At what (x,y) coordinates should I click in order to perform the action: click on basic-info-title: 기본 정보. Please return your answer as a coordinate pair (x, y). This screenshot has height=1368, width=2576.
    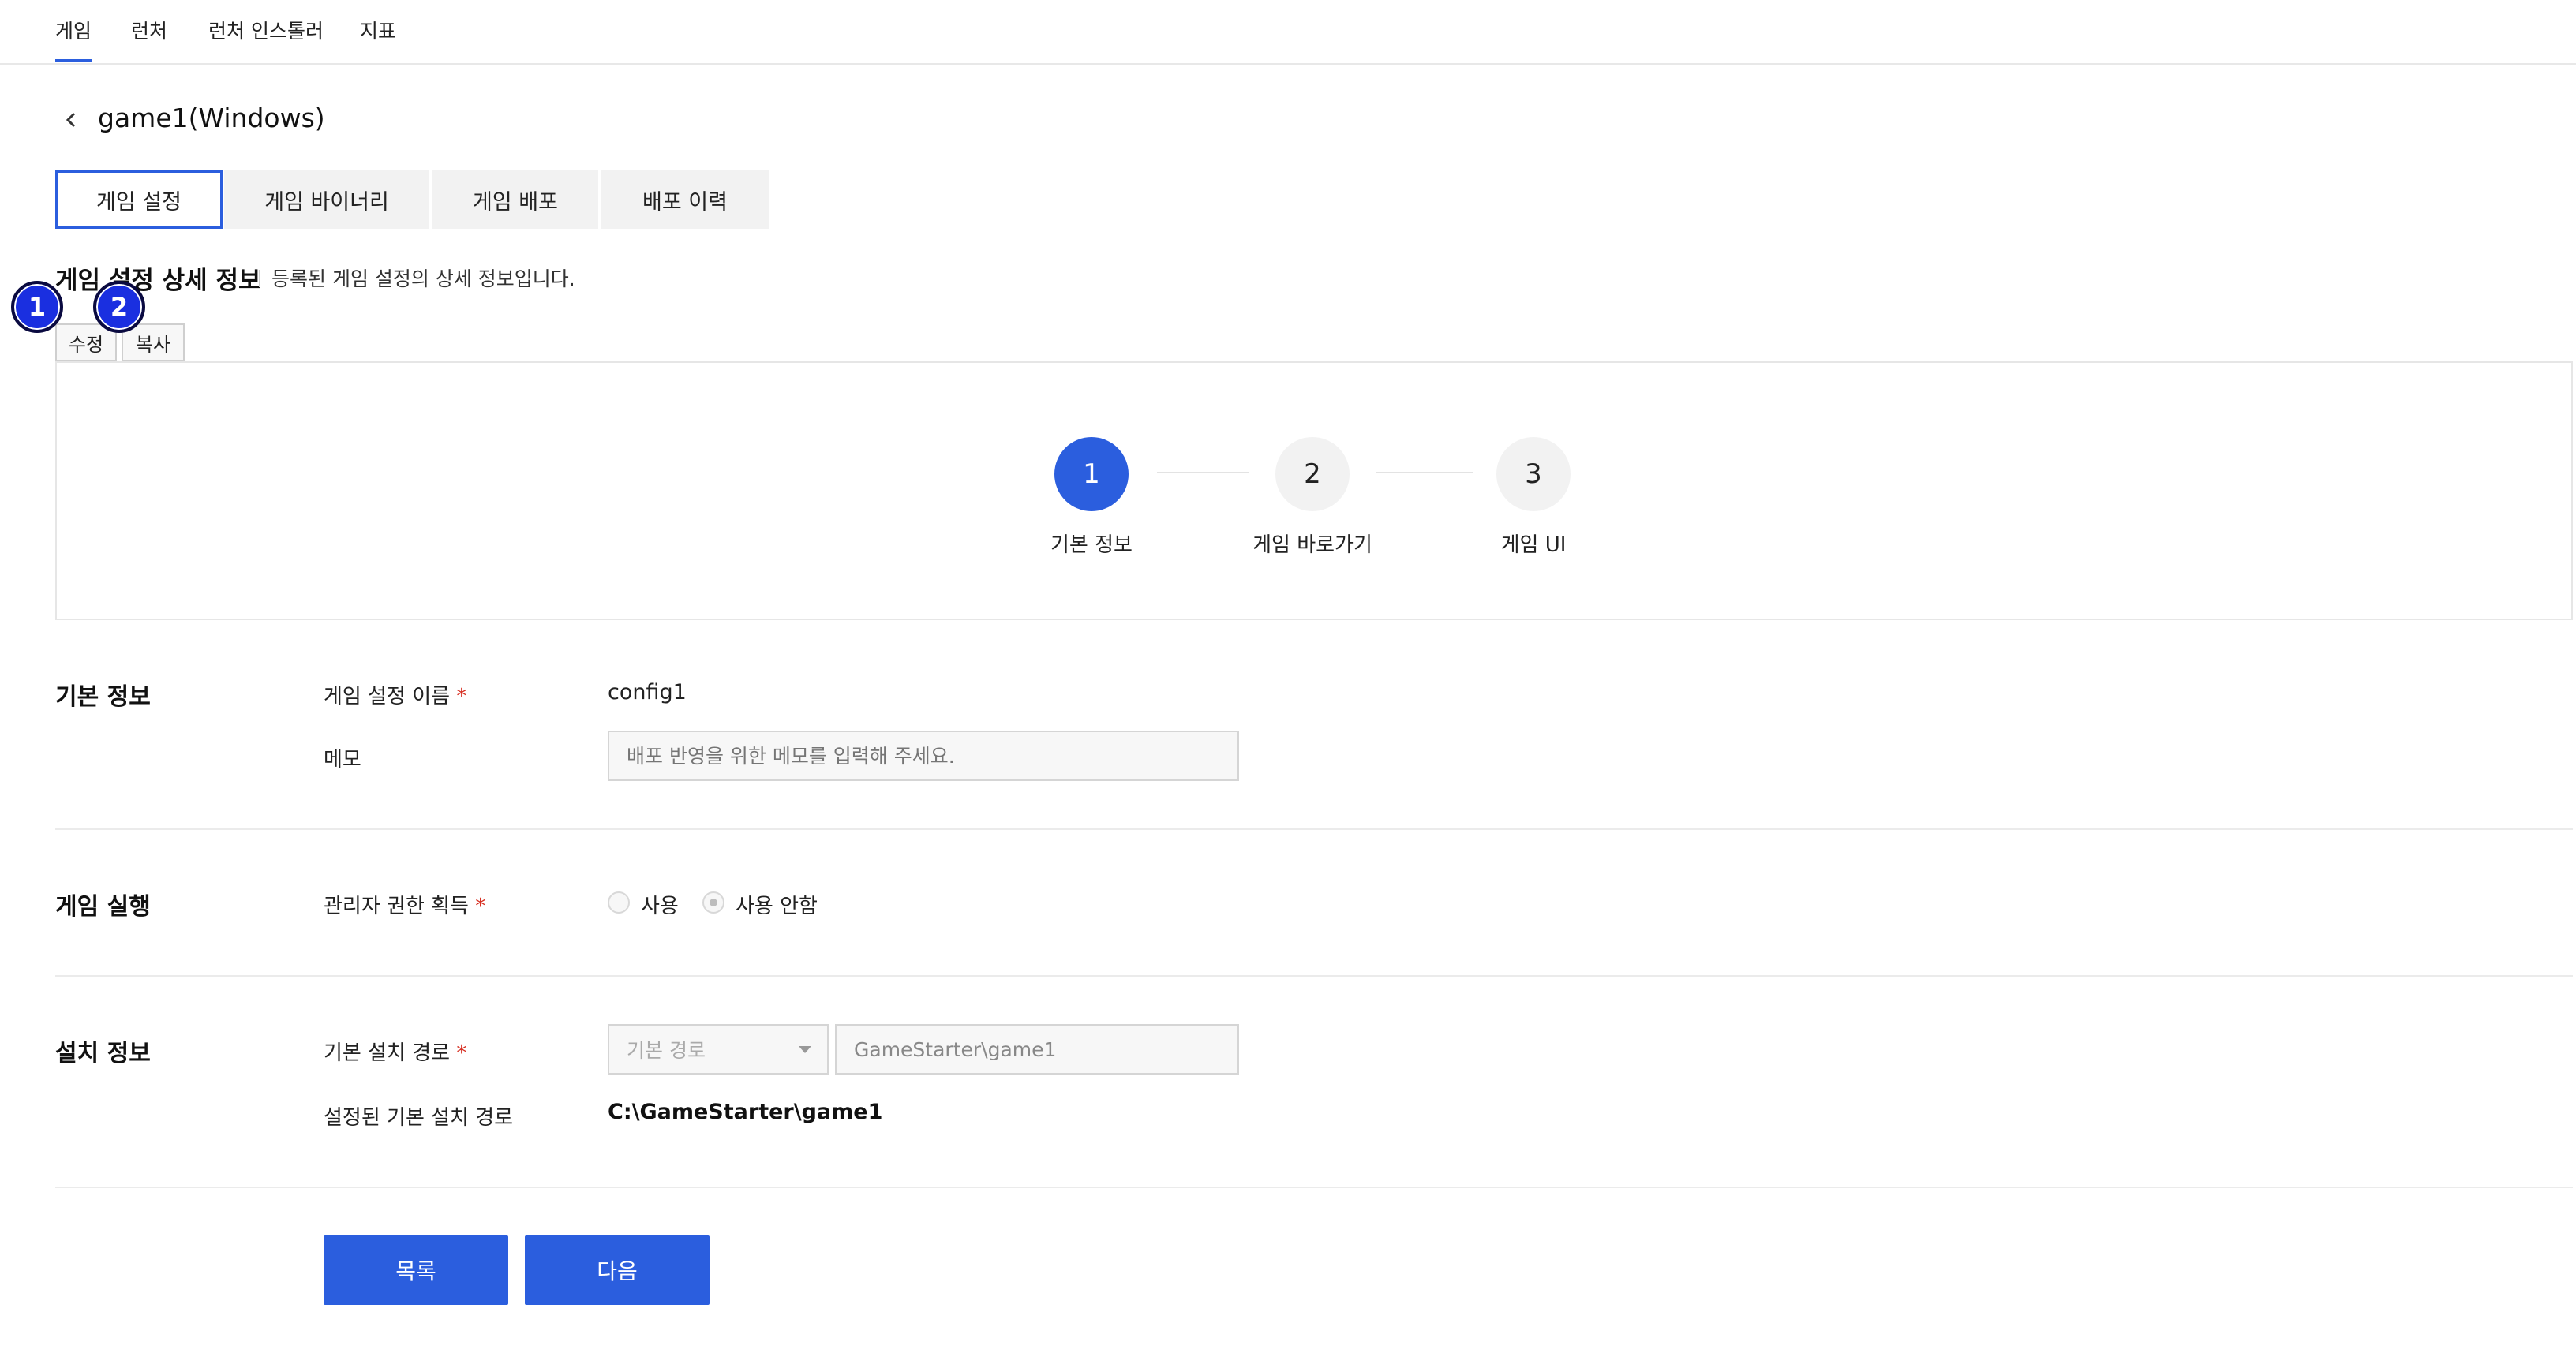
    Looking at the image, I should click on (103, 697).